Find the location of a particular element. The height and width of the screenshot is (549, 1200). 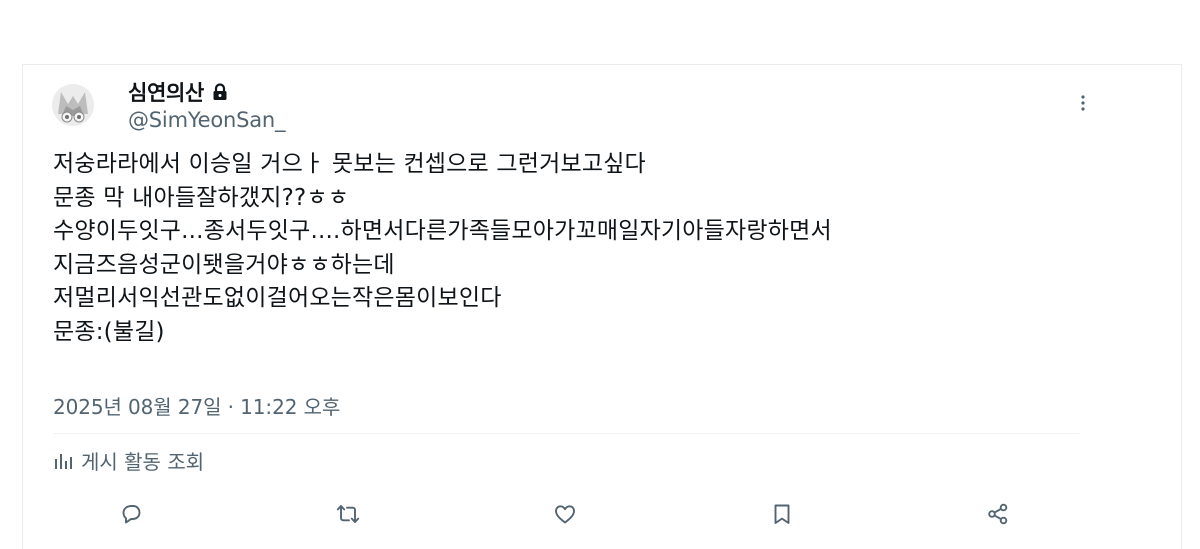

bookmark-icon is located at coordinates (782, 514).